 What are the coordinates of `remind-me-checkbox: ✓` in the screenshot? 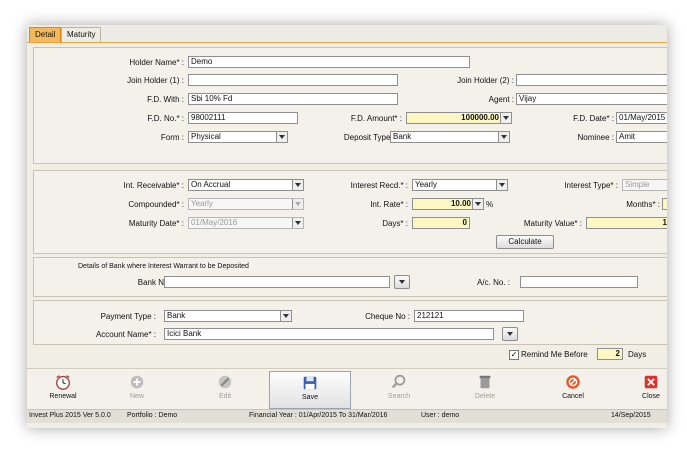 It's located at (514, 355).